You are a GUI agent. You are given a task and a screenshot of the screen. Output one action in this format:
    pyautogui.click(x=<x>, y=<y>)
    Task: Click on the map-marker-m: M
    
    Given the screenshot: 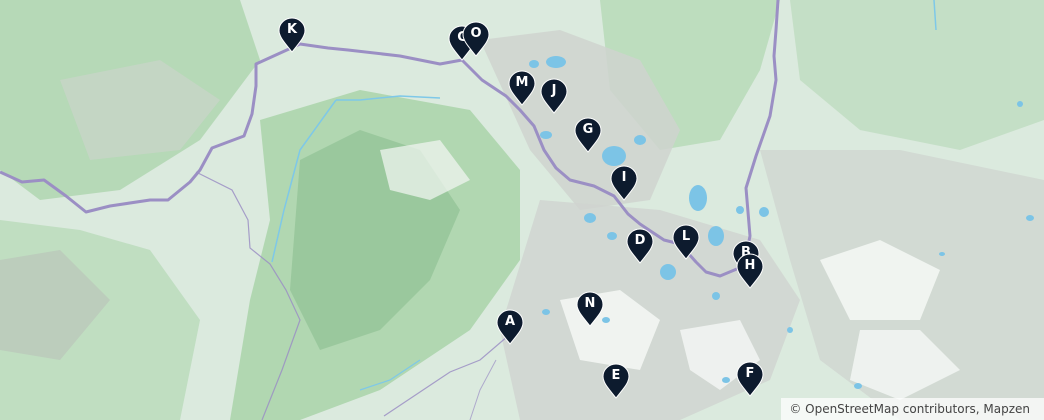 What is the action you would take?
    pyautogui.click(x=522, y=88)
    